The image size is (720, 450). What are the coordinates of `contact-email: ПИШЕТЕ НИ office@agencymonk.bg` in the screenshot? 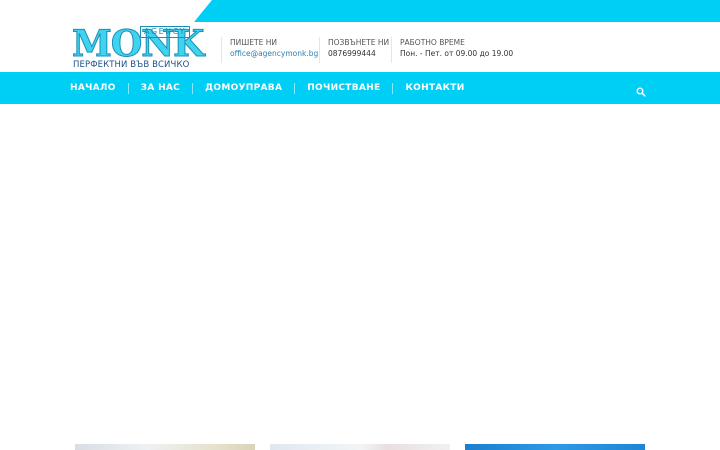 It's located at (269, 50).